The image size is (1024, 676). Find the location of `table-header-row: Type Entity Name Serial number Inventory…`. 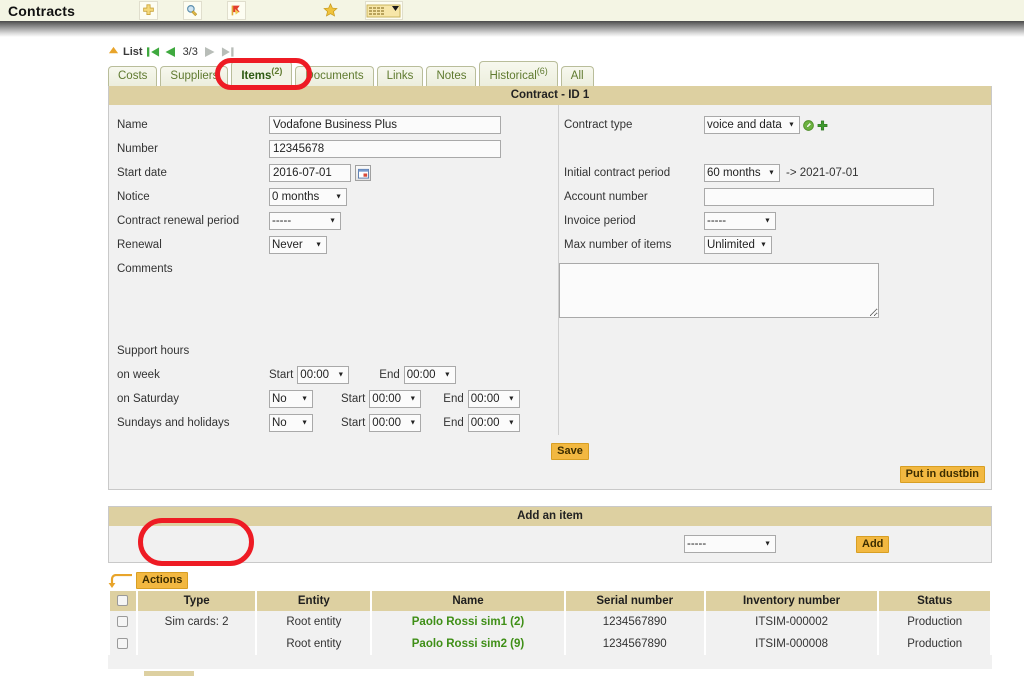

table-header-row: Type Entity Name Serial number Inventory… is located at coordinates (550, 601).